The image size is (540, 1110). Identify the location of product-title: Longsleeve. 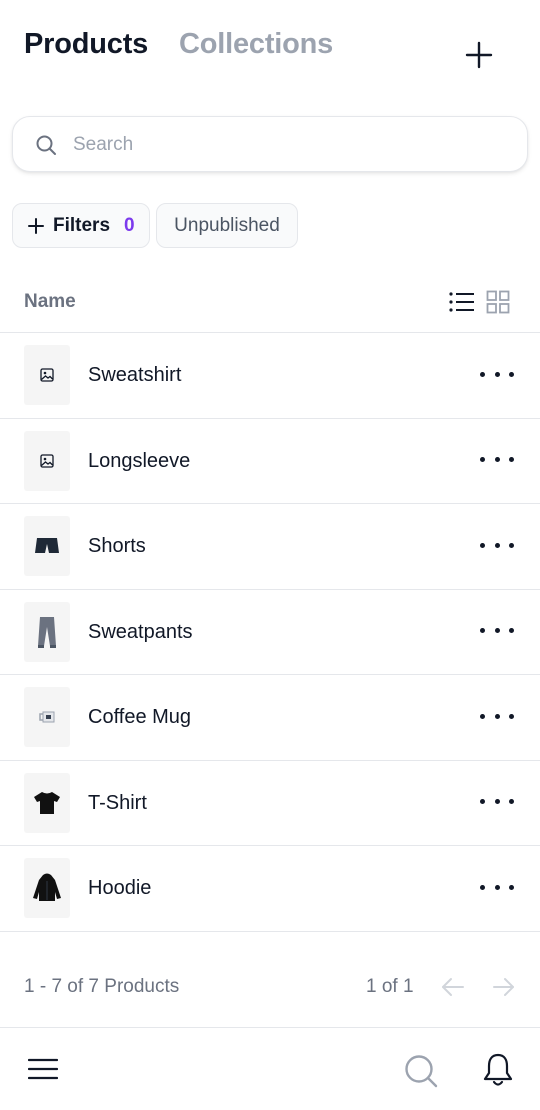
(139, 461).